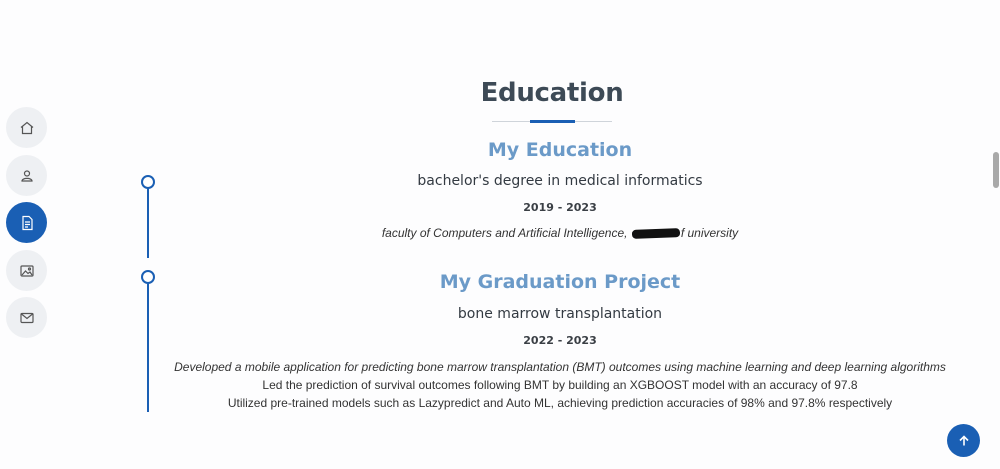 The width and height of the screenshot is (1000, 469). I want to click on nav-portfolio-button, so click(26, 270).